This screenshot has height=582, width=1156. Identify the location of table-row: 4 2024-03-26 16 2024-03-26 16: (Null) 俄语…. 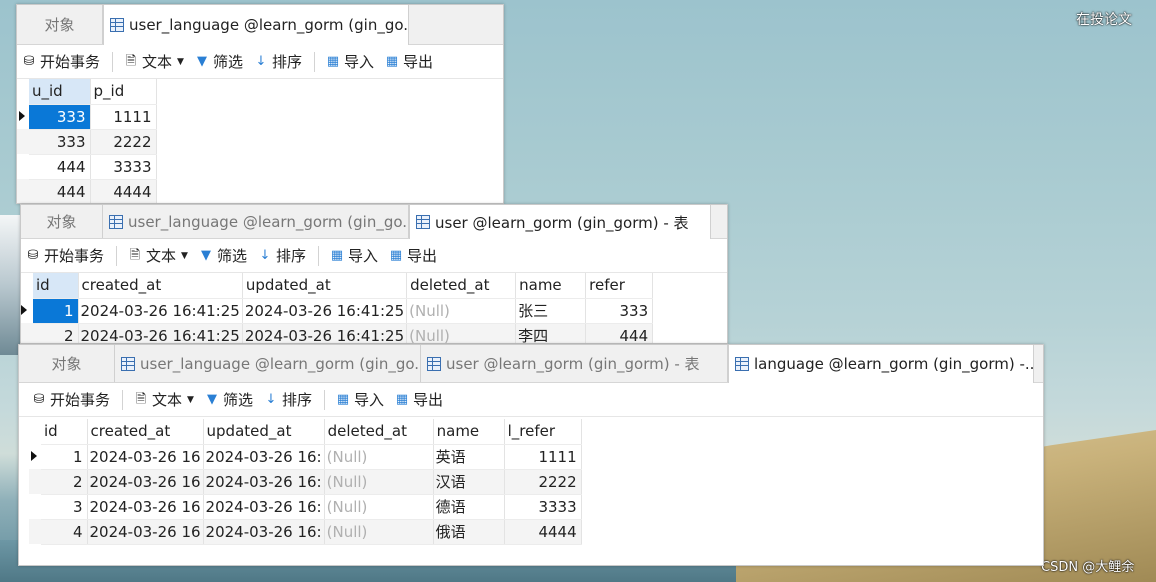
(305, 532).